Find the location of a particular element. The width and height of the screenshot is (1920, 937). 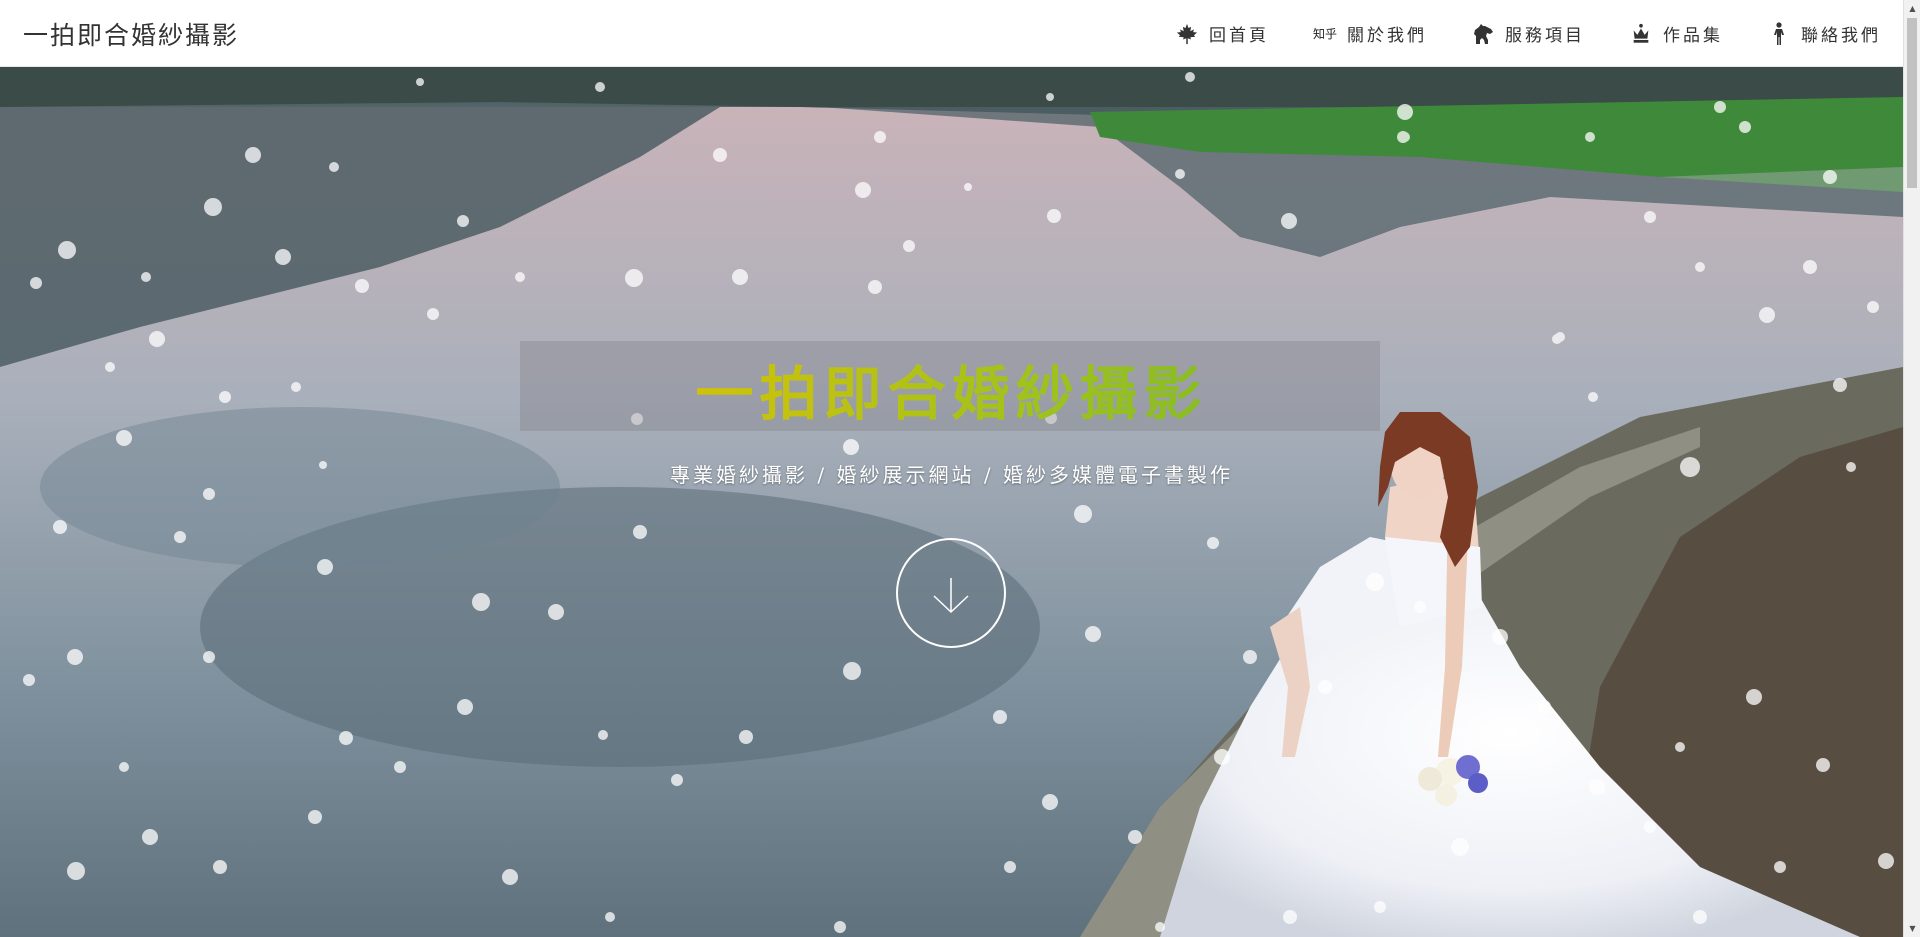

nav-item-contact: 聯絡我們 is located at coordinates (1824, 33).